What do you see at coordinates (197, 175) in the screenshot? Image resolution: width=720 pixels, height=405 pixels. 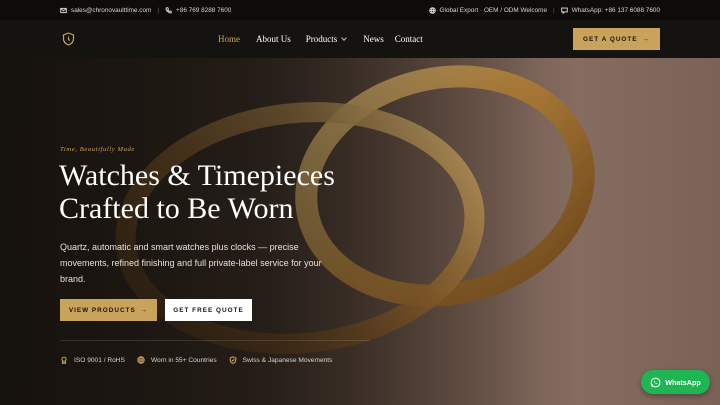 I see `headline-line-1: Watches & Timepieces` at bounding box center [197, 175].